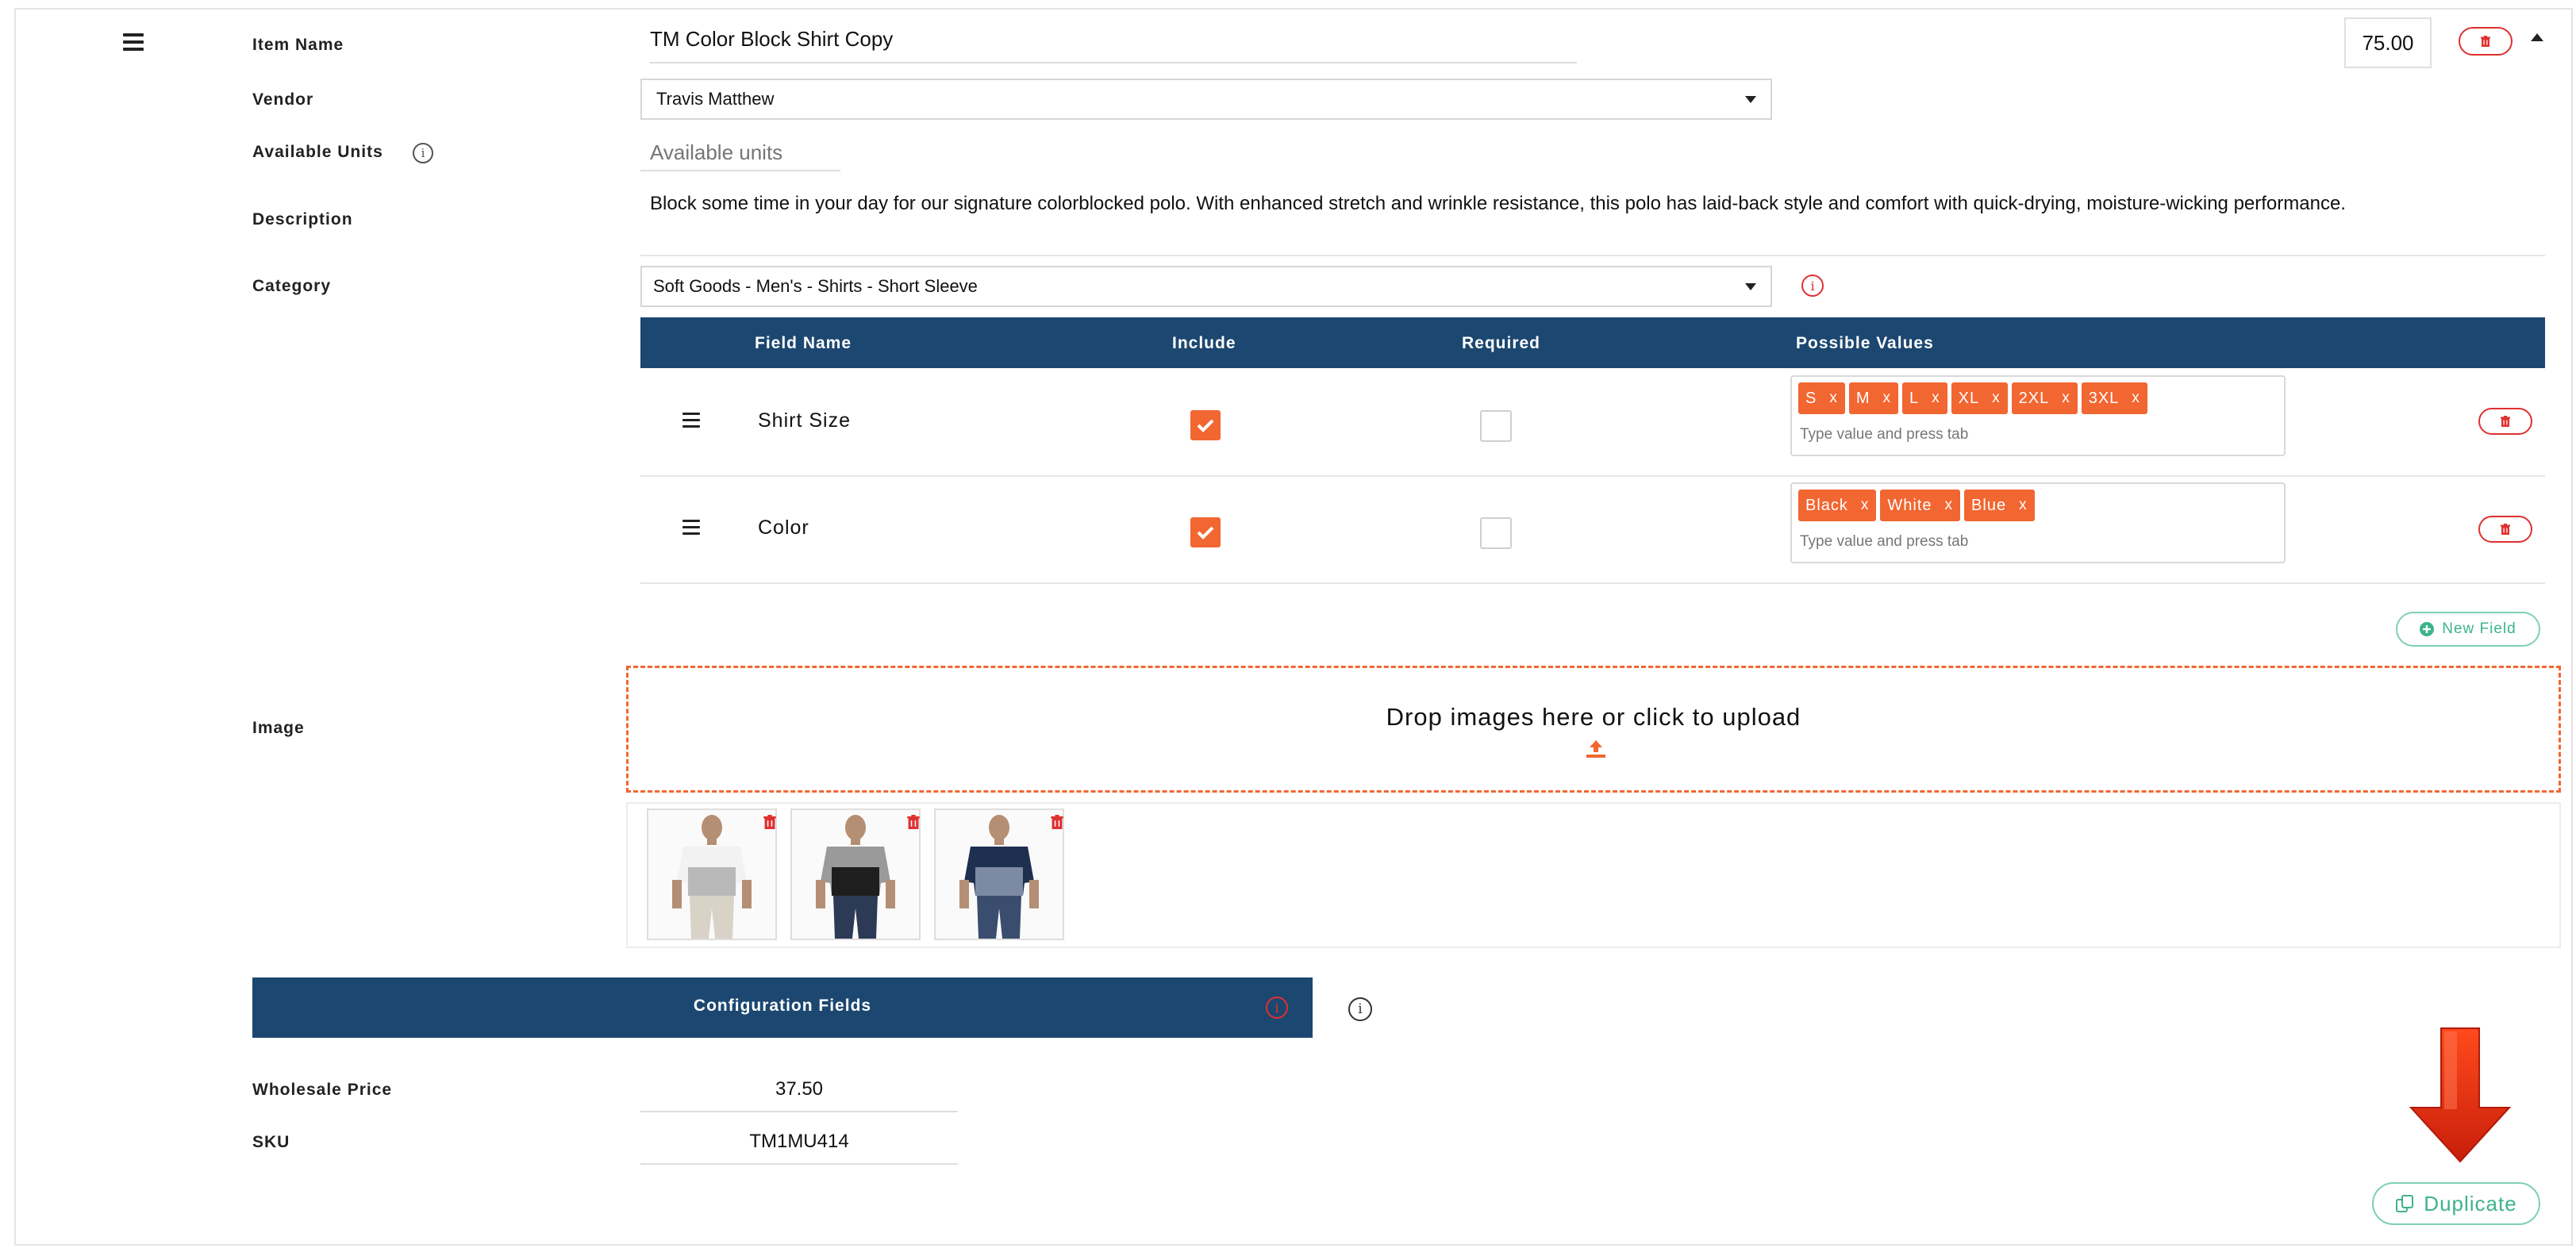 This screenshot has height=1252, width=2576. What do you see at coordinates (1827, 505) in the screenshot?
I see `value-tag-label: Black` at bounding box center [1827, 505].